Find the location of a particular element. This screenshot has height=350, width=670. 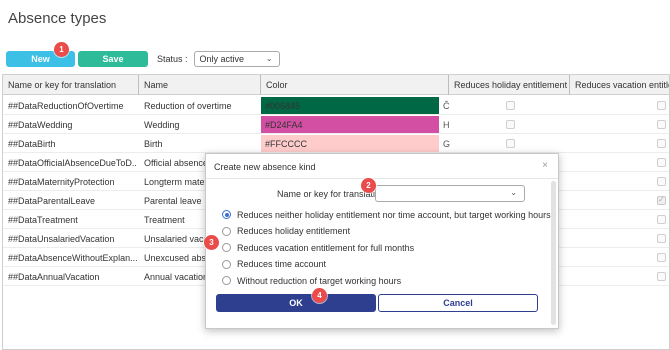

page-title: Absence types is located at coordinates (57, 18).